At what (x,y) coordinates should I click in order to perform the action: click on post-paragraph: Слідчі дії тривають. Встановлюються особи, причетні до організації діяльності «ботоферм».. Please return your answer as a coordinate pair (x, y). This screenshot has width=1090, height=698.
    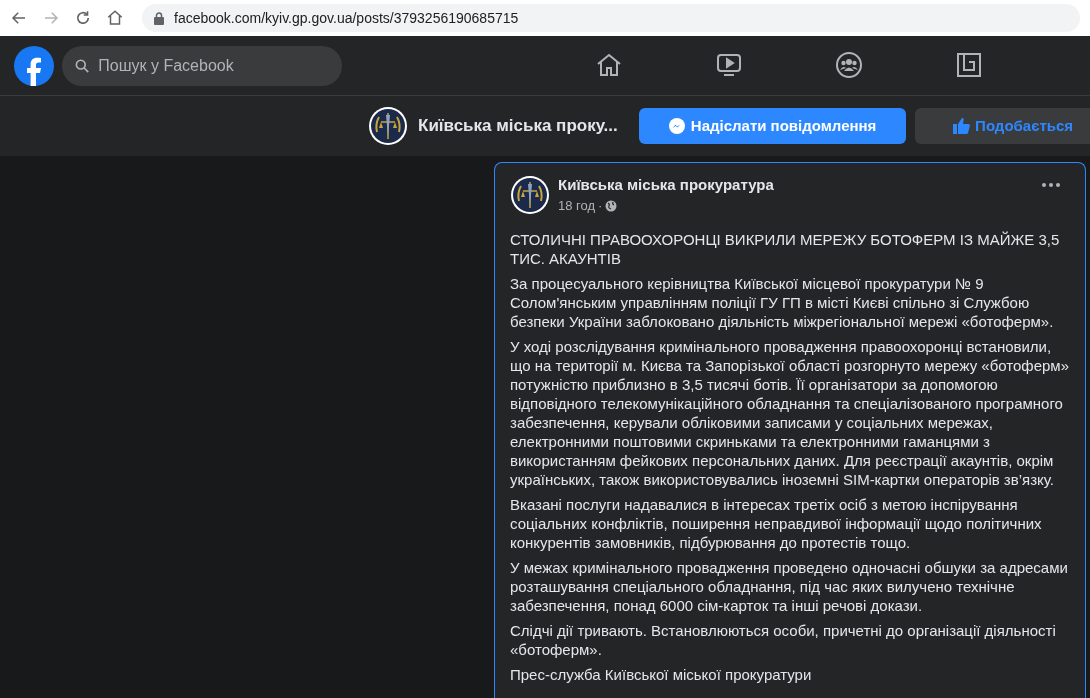
    Looking at the image, I should click on (783, 639).